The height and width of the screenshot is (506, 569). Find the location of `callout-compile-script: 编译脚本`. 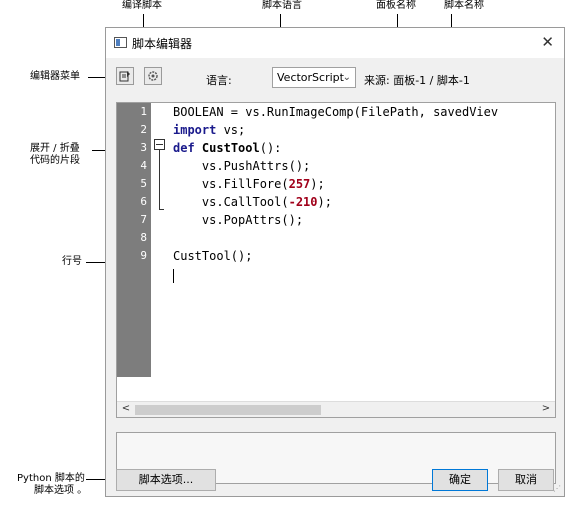

callout-compile-script: 编译脚本 is located at coordinates (142, 5).